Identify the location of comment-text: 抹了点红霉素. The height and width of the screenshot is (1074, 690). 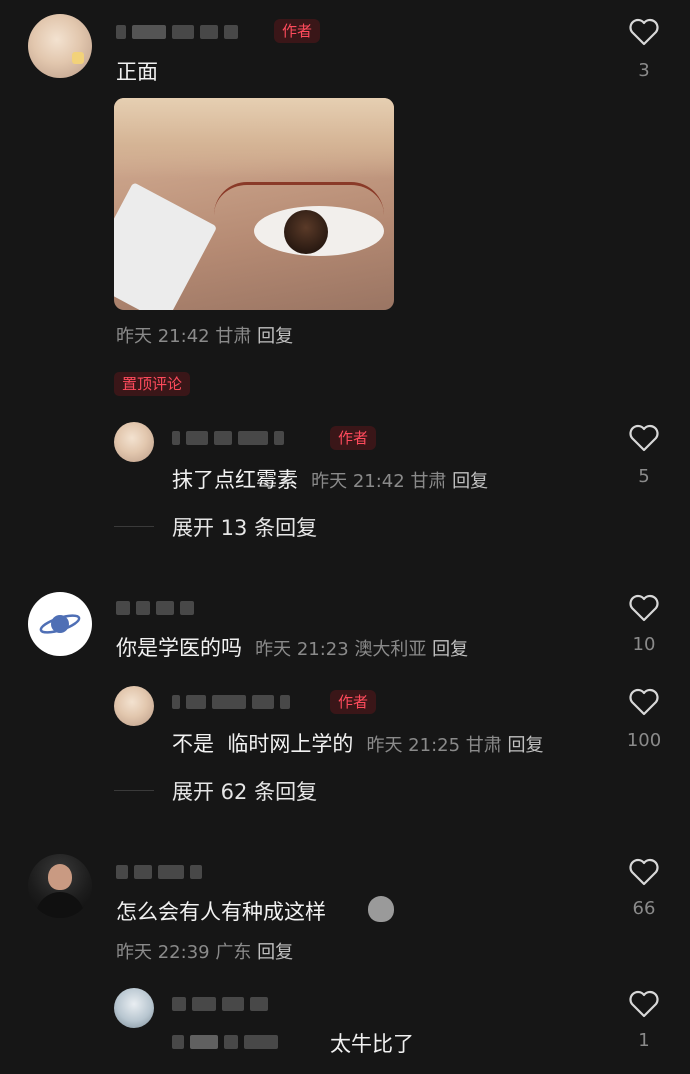
(235, 480).